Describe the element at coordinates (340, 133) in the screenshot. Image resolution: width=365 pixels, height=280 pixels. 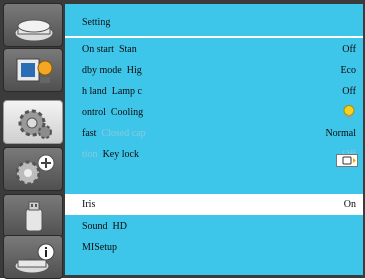
I see `menu-row-value: Normal` at that location.